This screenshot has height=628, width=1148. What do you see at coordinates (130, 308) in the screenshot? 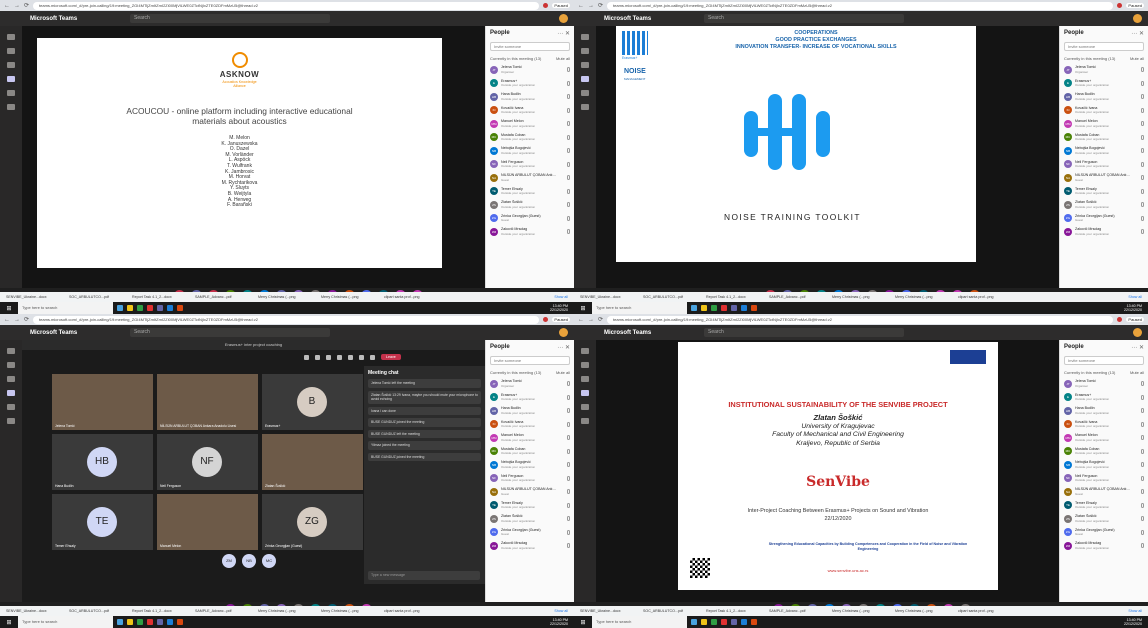
I see `file-explorer-icon` at bounding box center [130, 308].